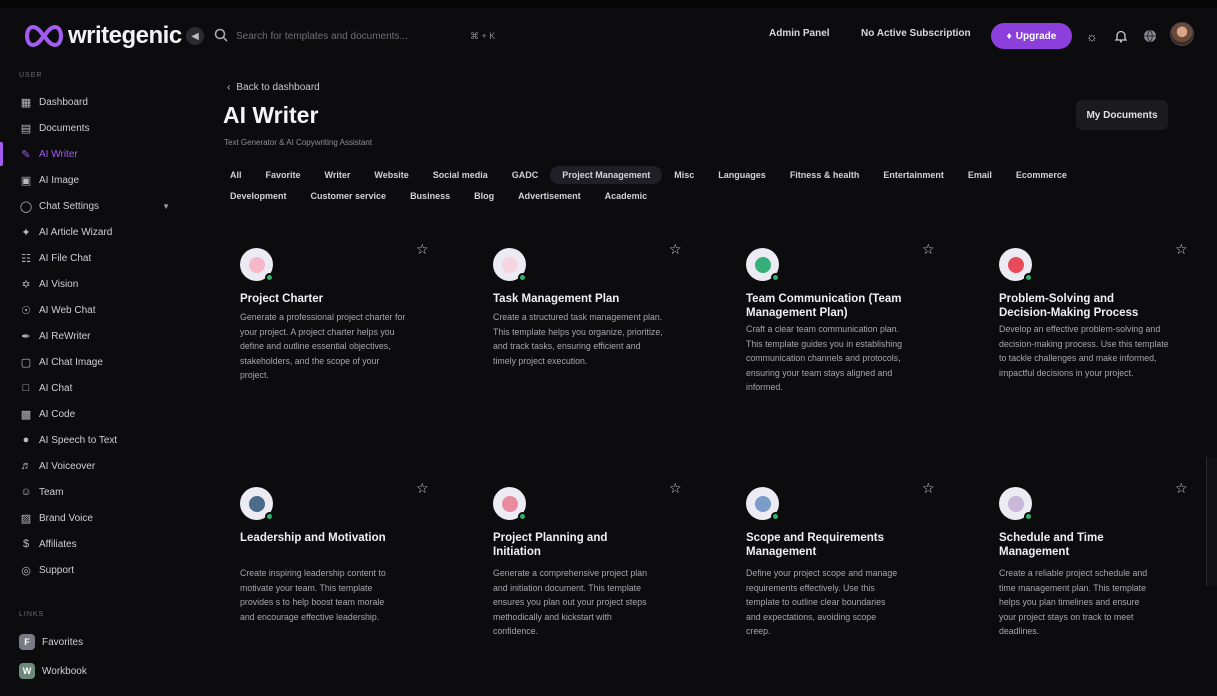 This screenshot has height=696, width=1217. Describe the element at coordinates (550, 545) in the screenshot. I see `template-title: Project Planning and Initiation` at that location.